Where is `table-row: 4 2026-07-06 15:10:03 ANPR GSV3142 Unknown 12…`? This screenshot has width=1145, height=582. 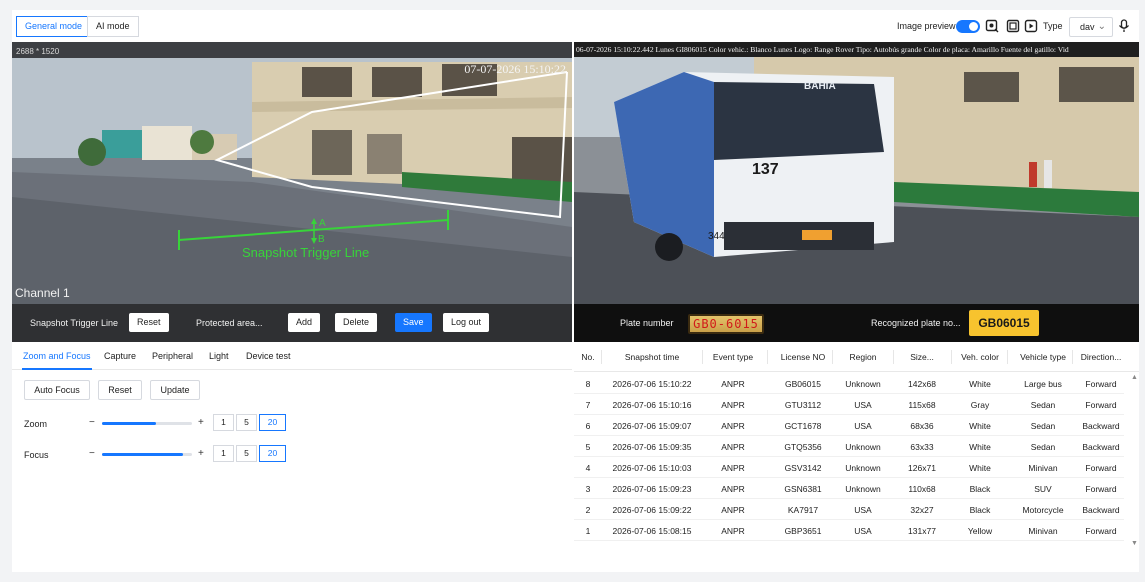 table-row: 4 2026-07-06 15:10:03 ANPR GSV3142 Unknown 12… is located at coordinates (849, 467).